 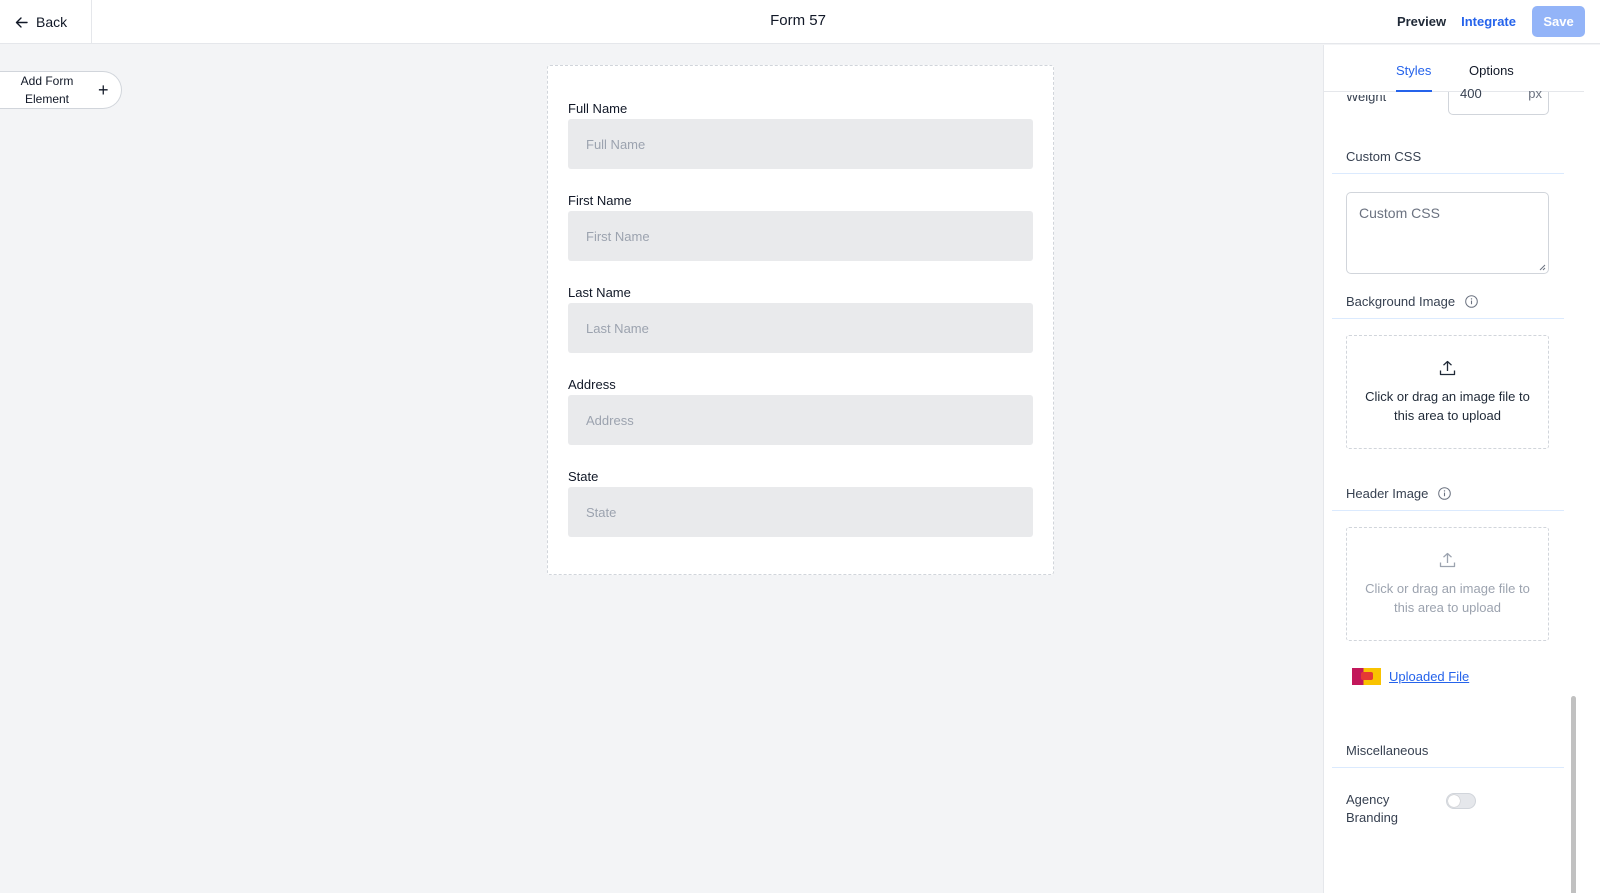 What do you see at coordinates (103, 89) in the screenshot?
I see `plus-icon: +` at bounding box center [103, 89].